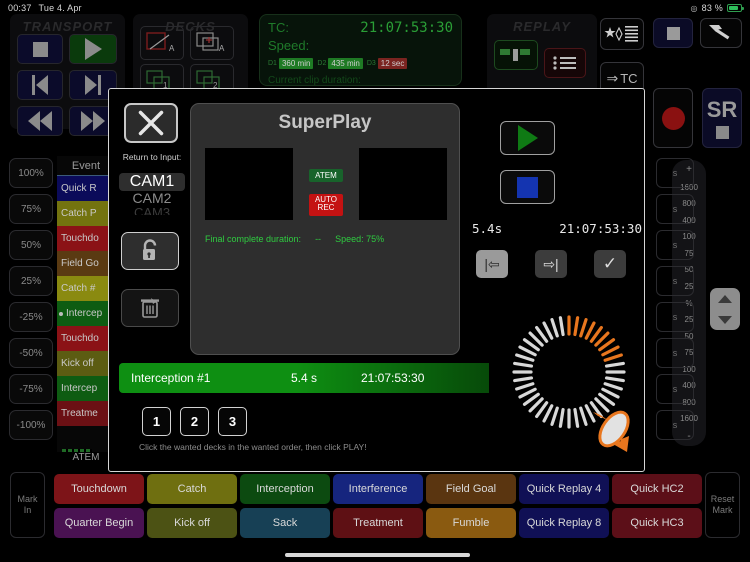 The image size is (750, 562). I want to click on event-button-catch: Catch, so click(192, 489).